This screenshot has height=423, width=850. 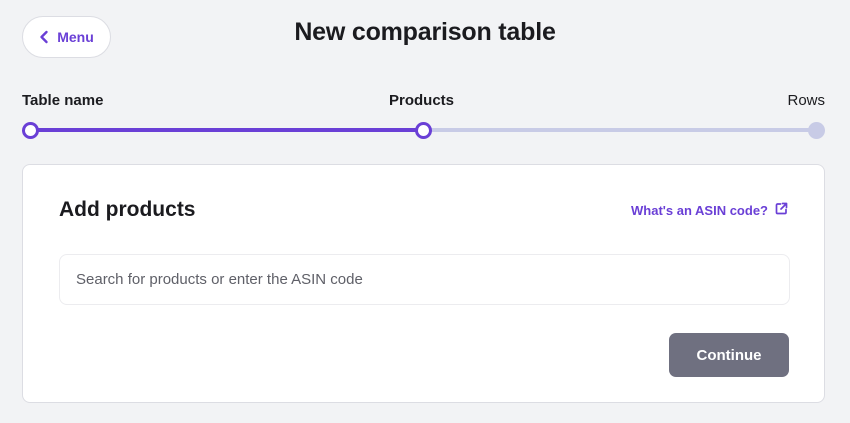 What do you see at coordinates (30, 130) in the screenshot?
I see `step-marker-table-name` at bounding box center [30, 130].